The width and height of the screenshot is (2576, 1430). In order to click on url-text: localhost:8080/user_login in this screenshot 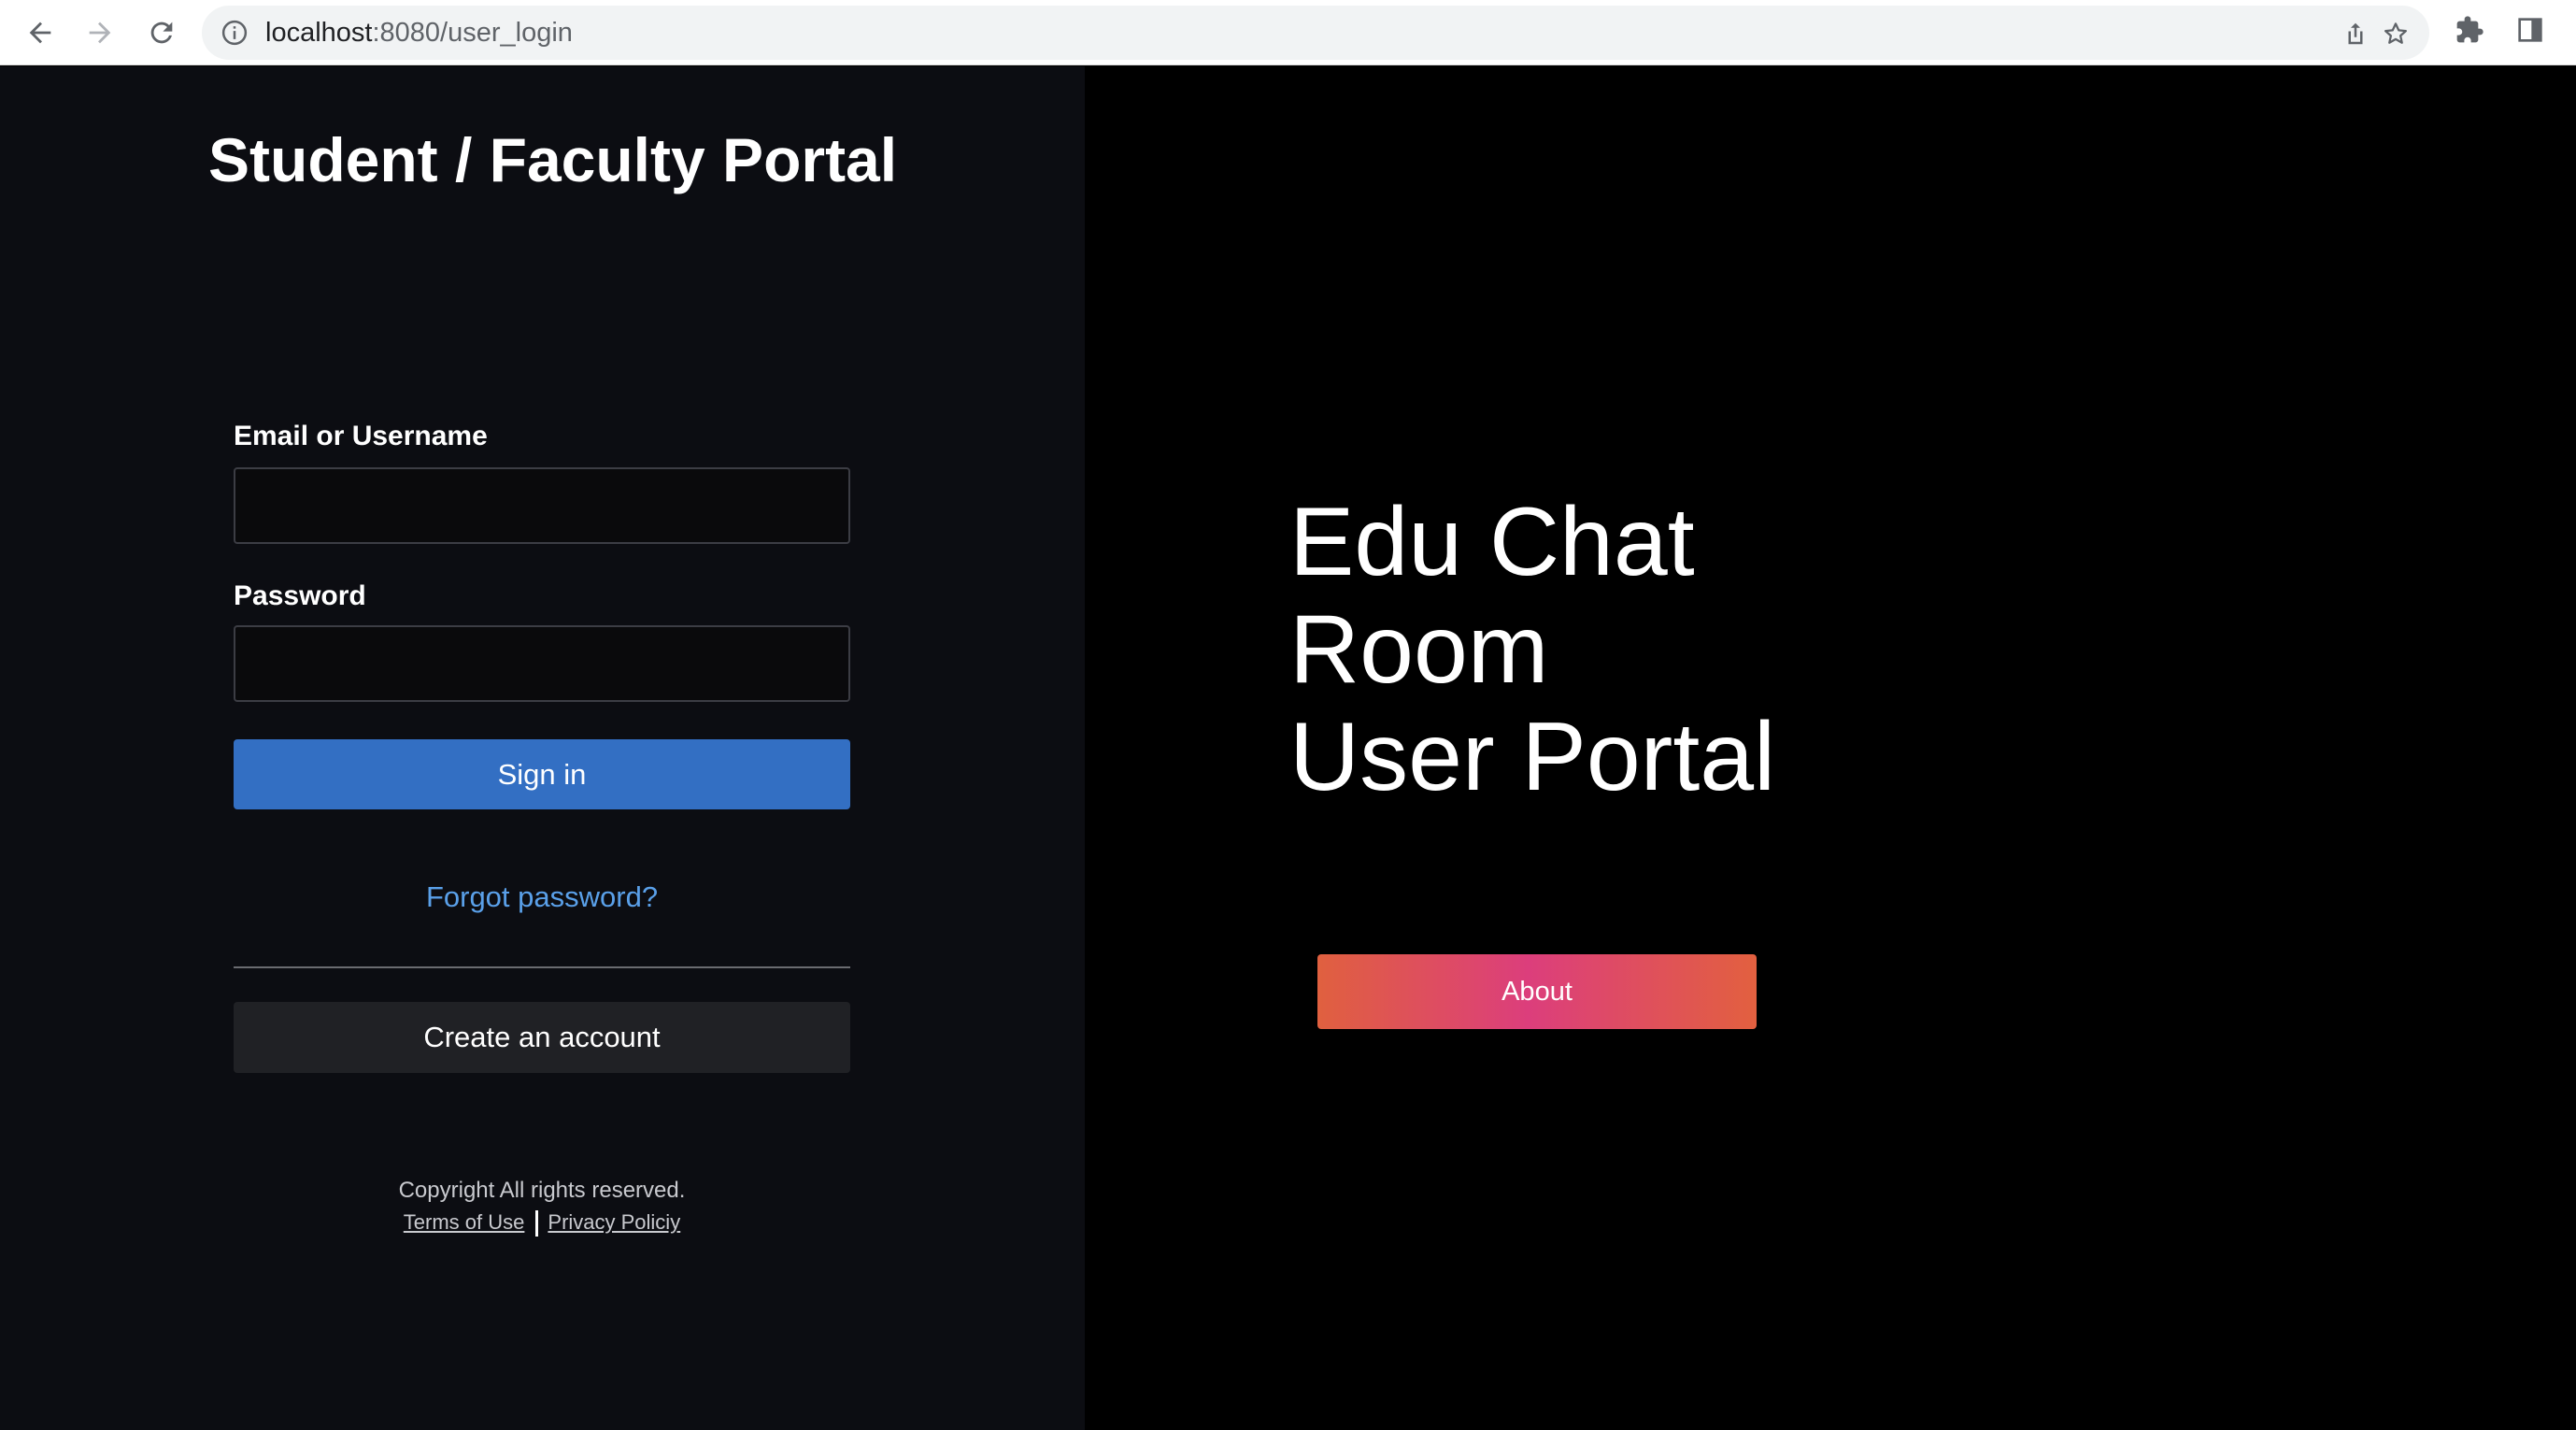, I will do `click(419, 33)`.